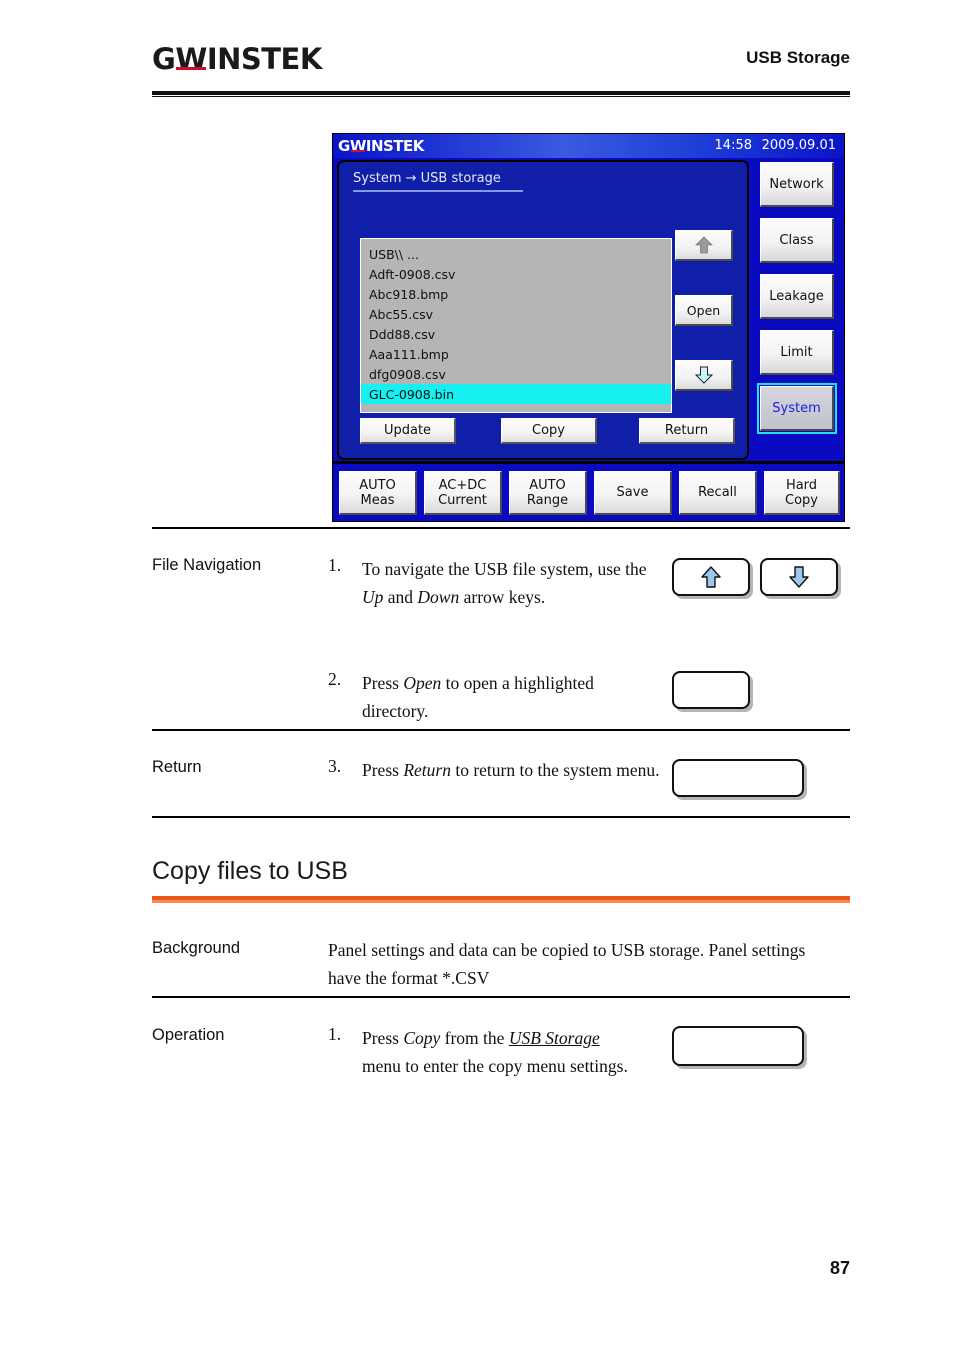 The image size is (954, 1350). Describe the element at coordinates (422, 683) in the screenshot. I see `step2-em-open: Open` at that location.